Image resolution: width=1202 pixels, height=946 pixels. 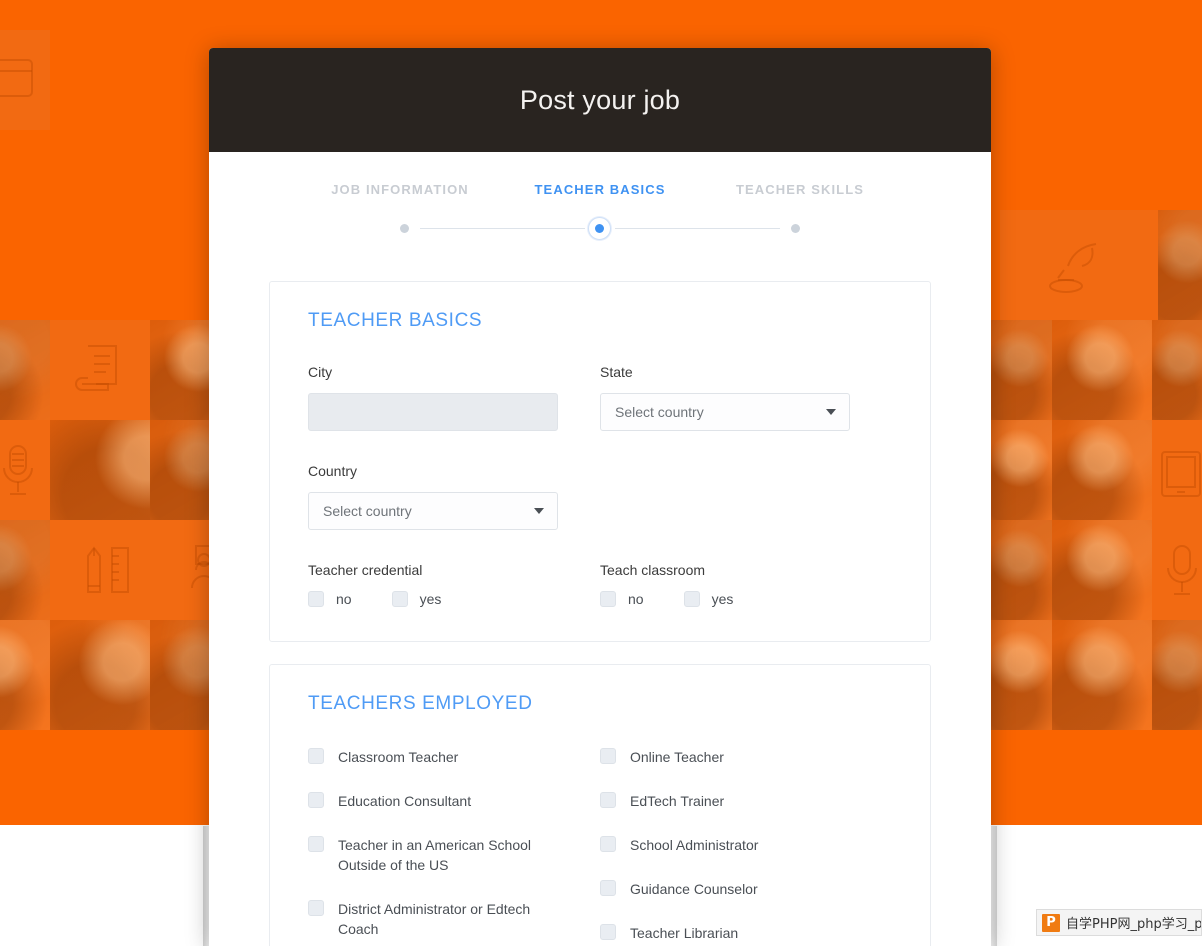 I want to click on list-item: Education Consultant, so click(x=454, y=801).